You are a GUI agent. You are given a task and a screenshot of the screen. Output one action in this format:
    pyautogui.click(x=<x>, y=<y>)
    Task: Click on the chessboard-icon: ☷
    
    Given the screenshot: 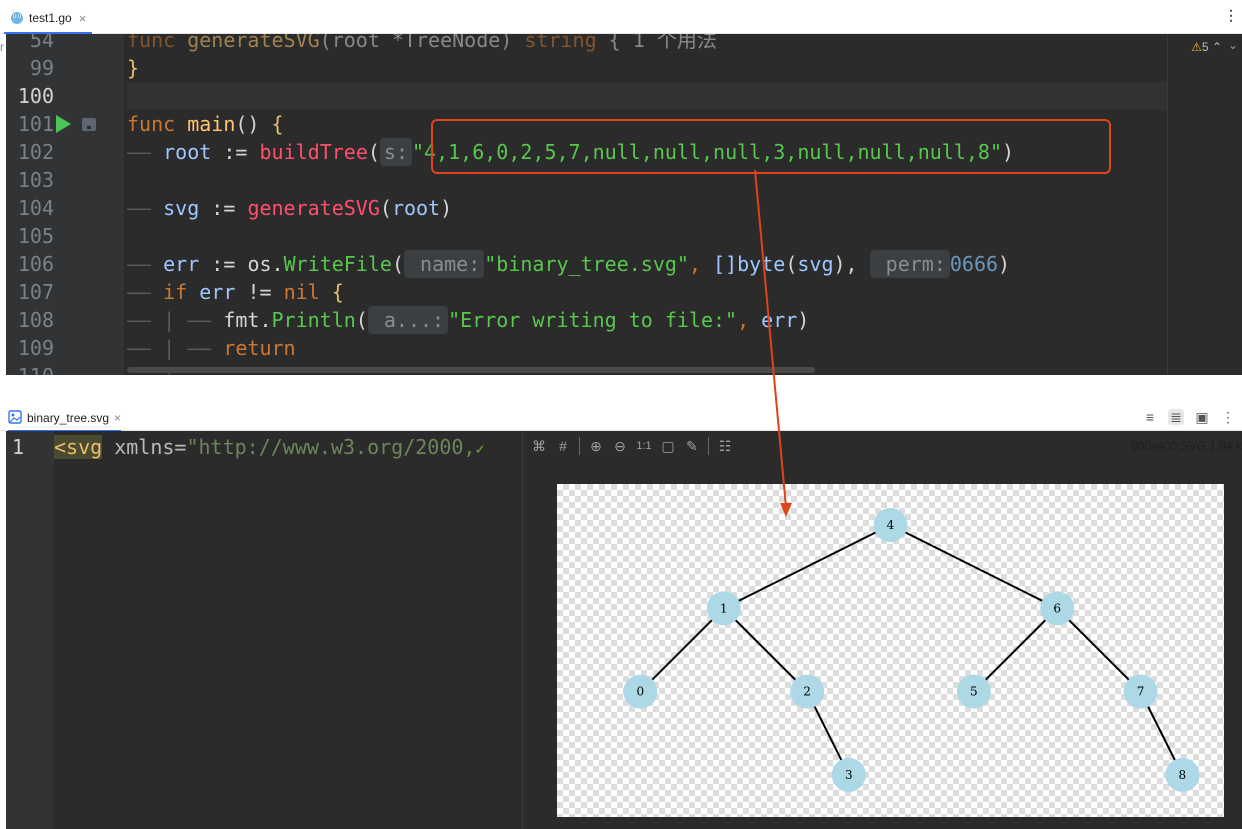 What is the action you would take?
    pyautogui.click(x=725, y=446)
    